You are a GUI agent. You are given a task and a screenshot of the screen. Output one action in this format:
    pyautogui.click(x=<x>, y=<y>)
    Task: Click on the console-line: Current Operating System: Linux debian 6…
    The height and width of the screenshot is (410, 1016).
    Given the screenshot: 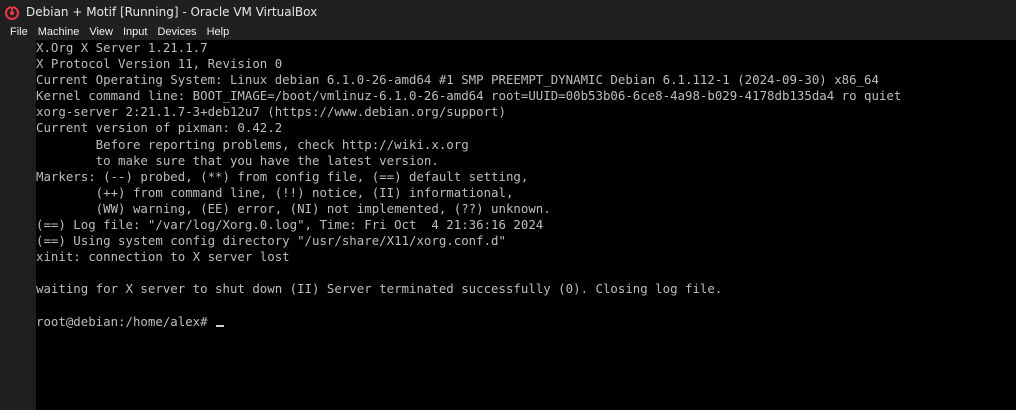 What is the action you would take?
    pyautogui.click(x=457, y=80)
    